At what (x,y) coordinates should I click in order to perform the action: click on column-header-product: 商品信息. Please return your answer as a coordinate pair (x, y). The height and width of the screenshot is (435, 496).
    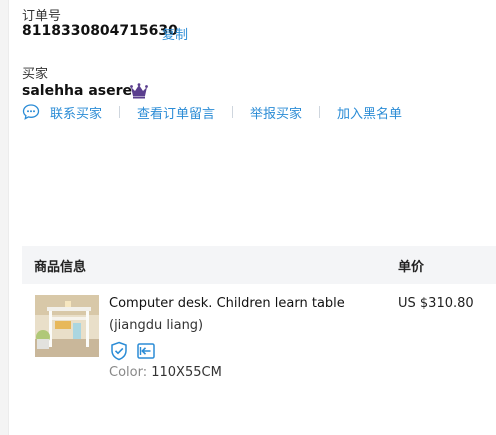
    Looking at the image, I should click on (60, 267).